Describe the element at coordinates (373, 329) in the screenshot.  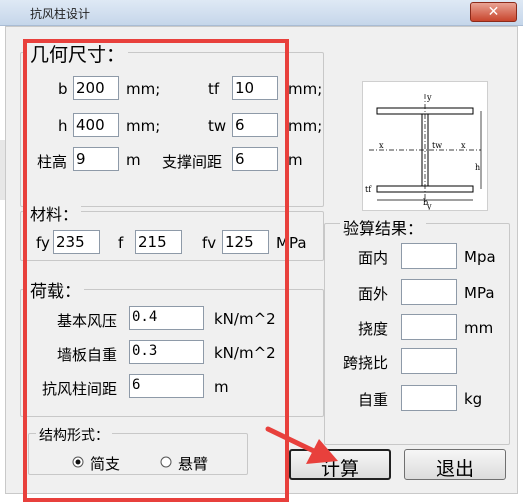
I see `result-deflection-label: 挠度` at that location.